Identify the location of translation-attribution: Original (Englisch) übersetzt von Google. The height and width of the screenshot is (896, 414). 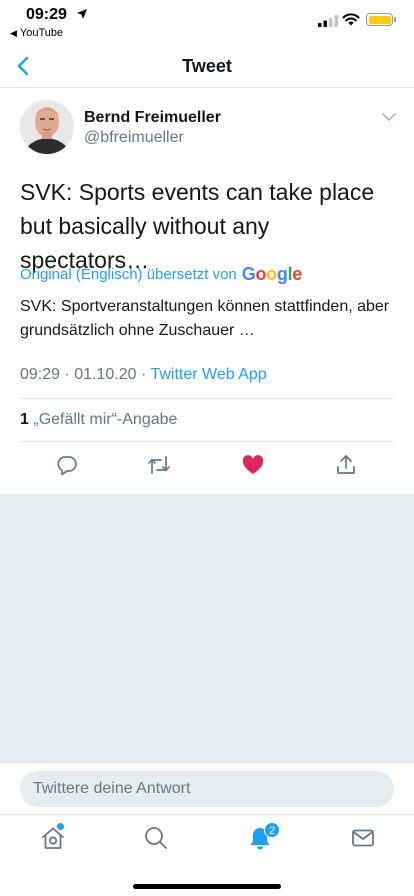
(161, 274).